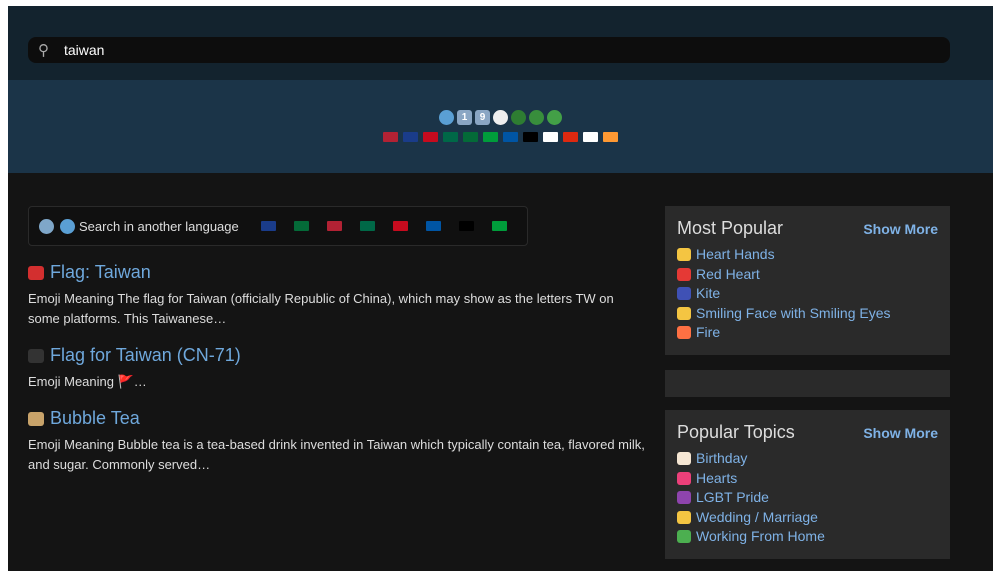  Describe the element at coordinates (43, 50) in the screenshot. I see `search-icon: ⚲` at that location.